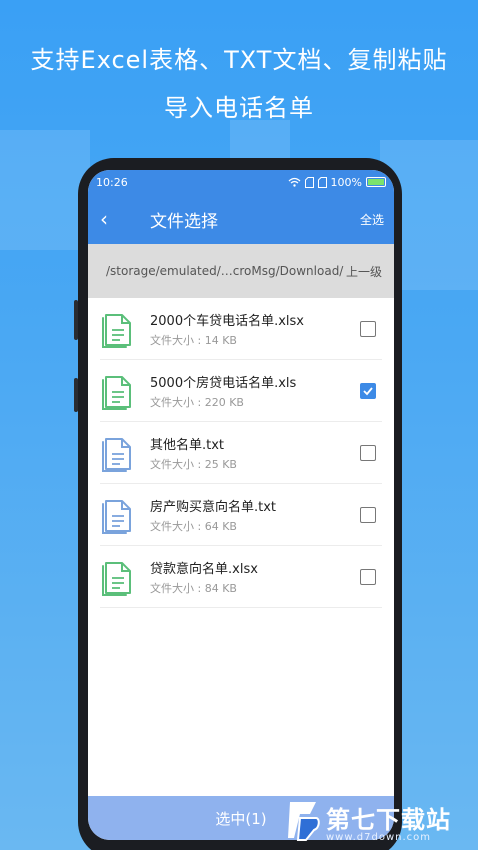 The image size is (478, 850). What do you see at coordinates (227, 321) in the screenshot?
I see `file-name: 2000个车贷电话名单.xlsx` at bounding box center [227, 321].